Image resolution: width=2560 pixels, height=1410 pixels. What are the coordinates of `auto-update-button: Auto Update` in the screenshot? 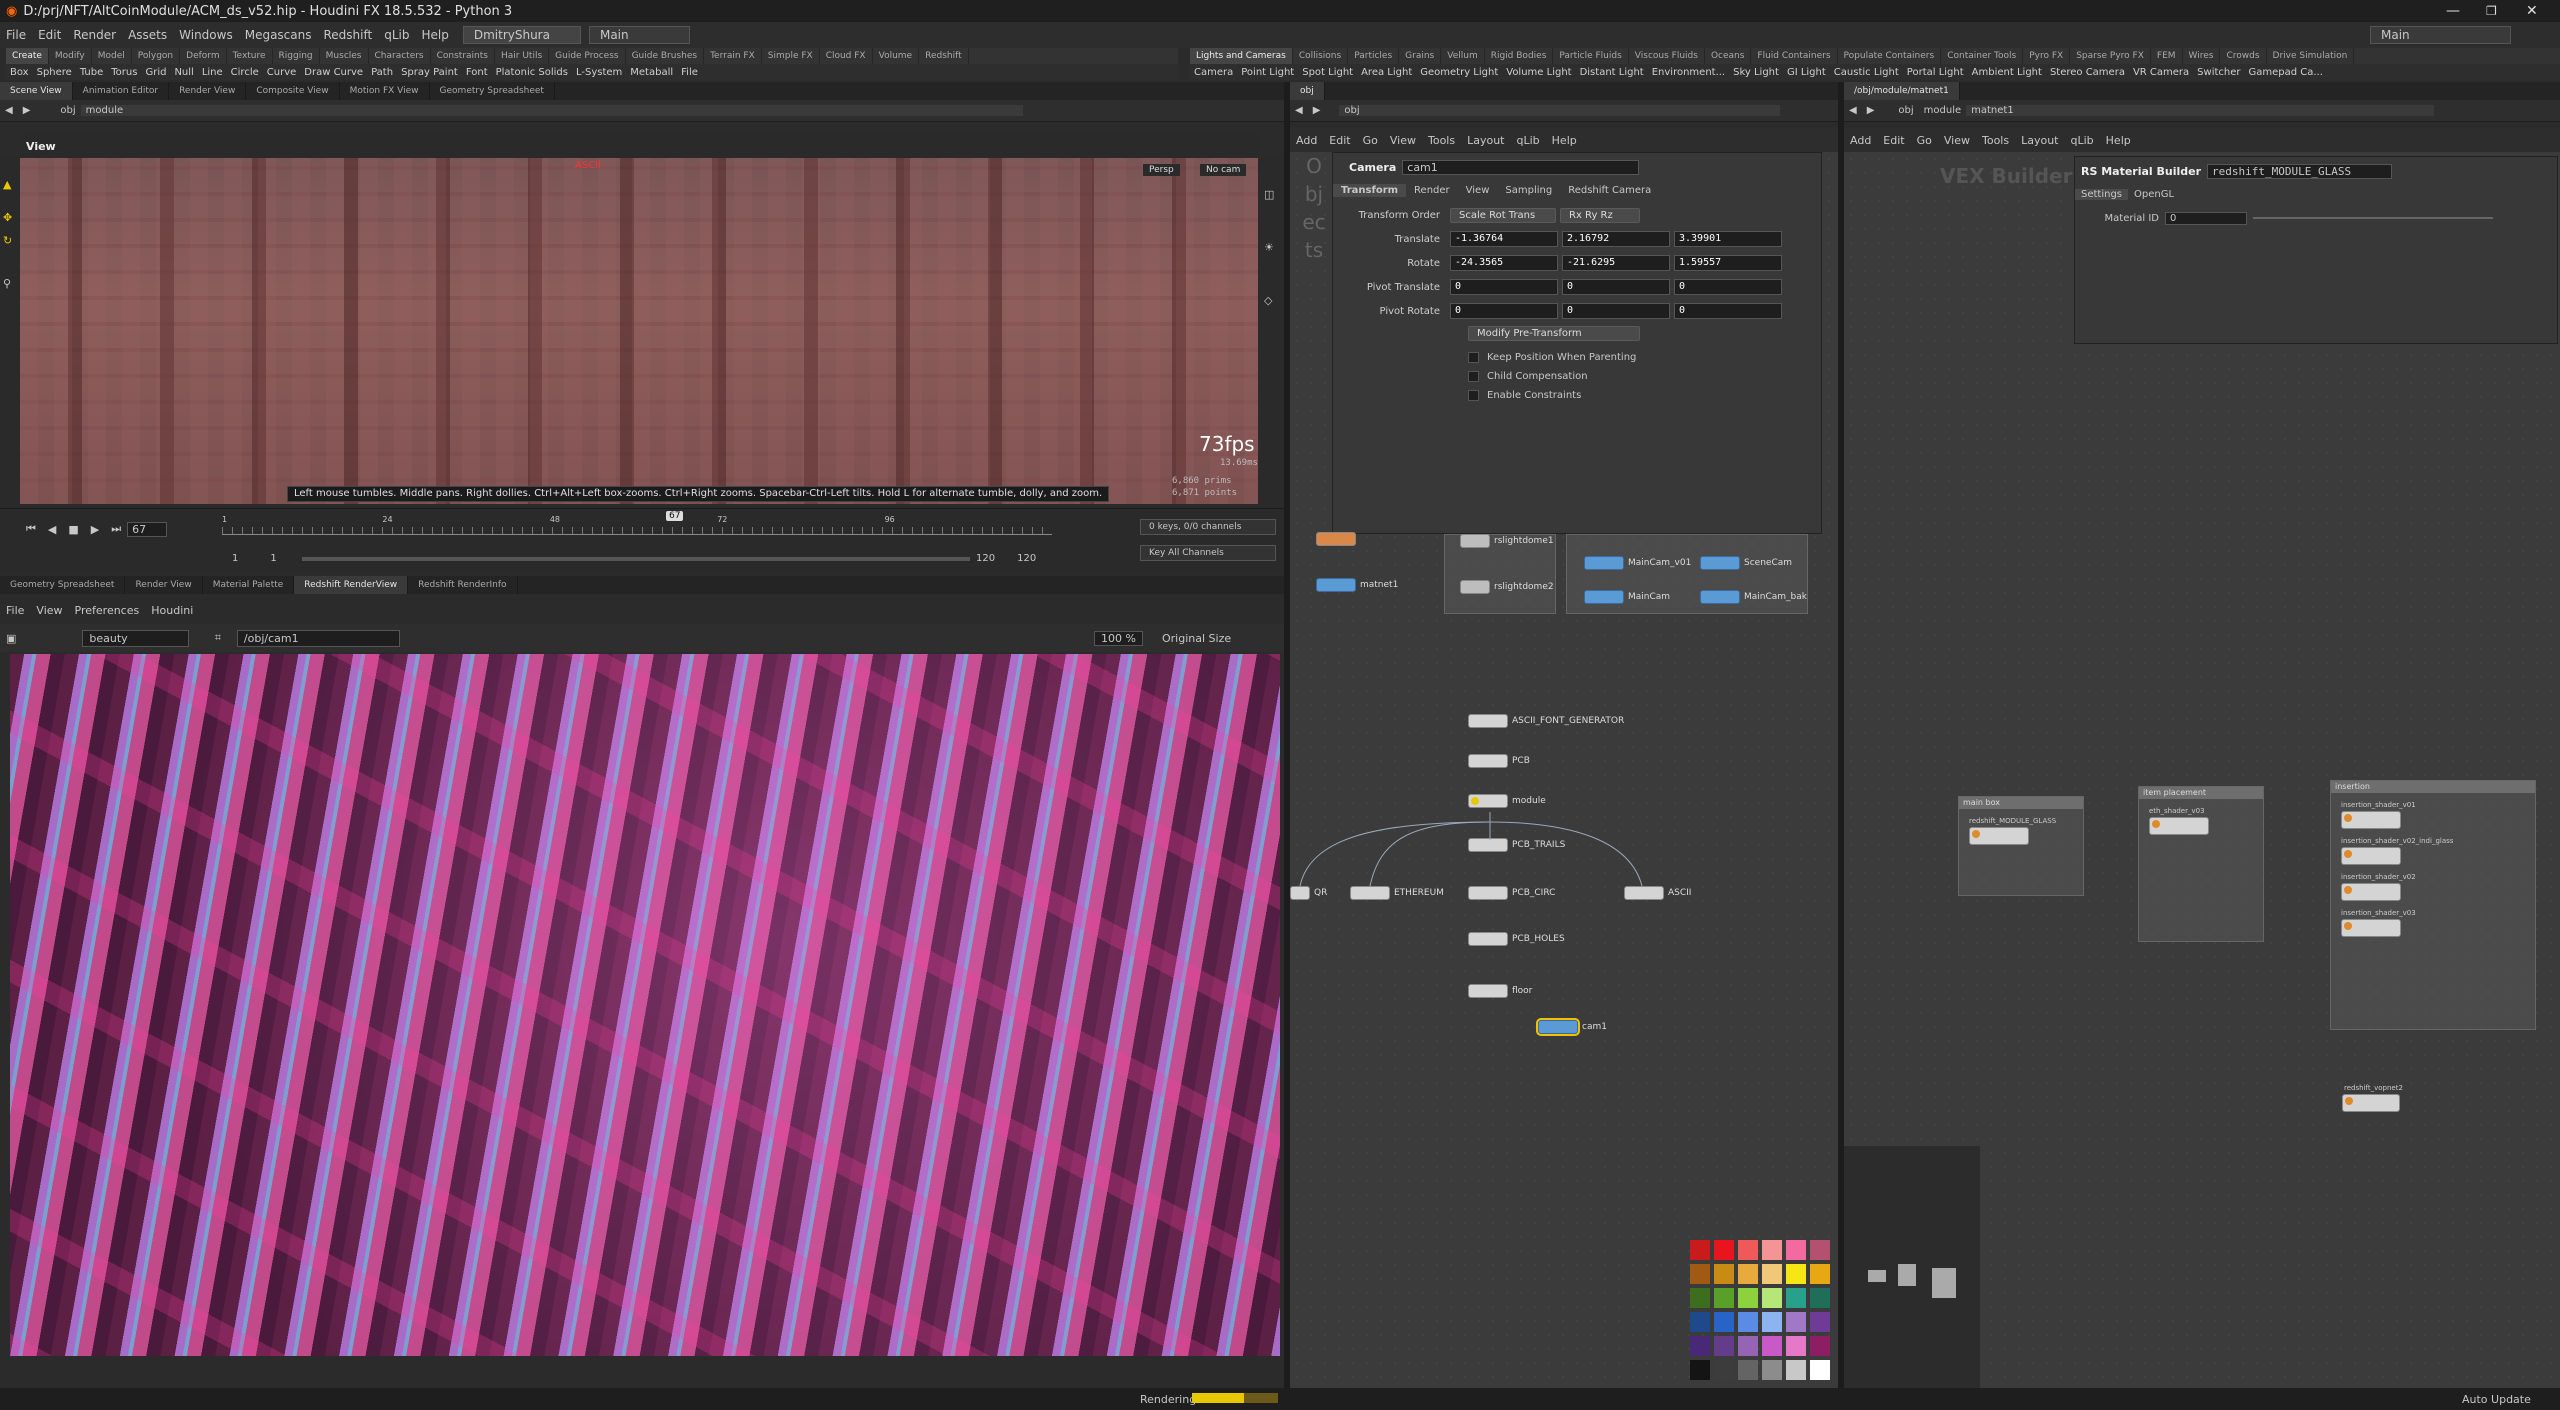 It's located at (2496, 1399).